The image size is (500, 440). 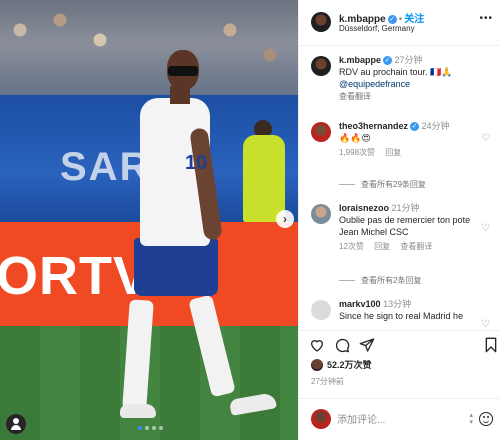 What do you see at coordinates (196, 163) in the screenshot?
I see `player-shirt-number: 10` at bounding box center [196, 163].